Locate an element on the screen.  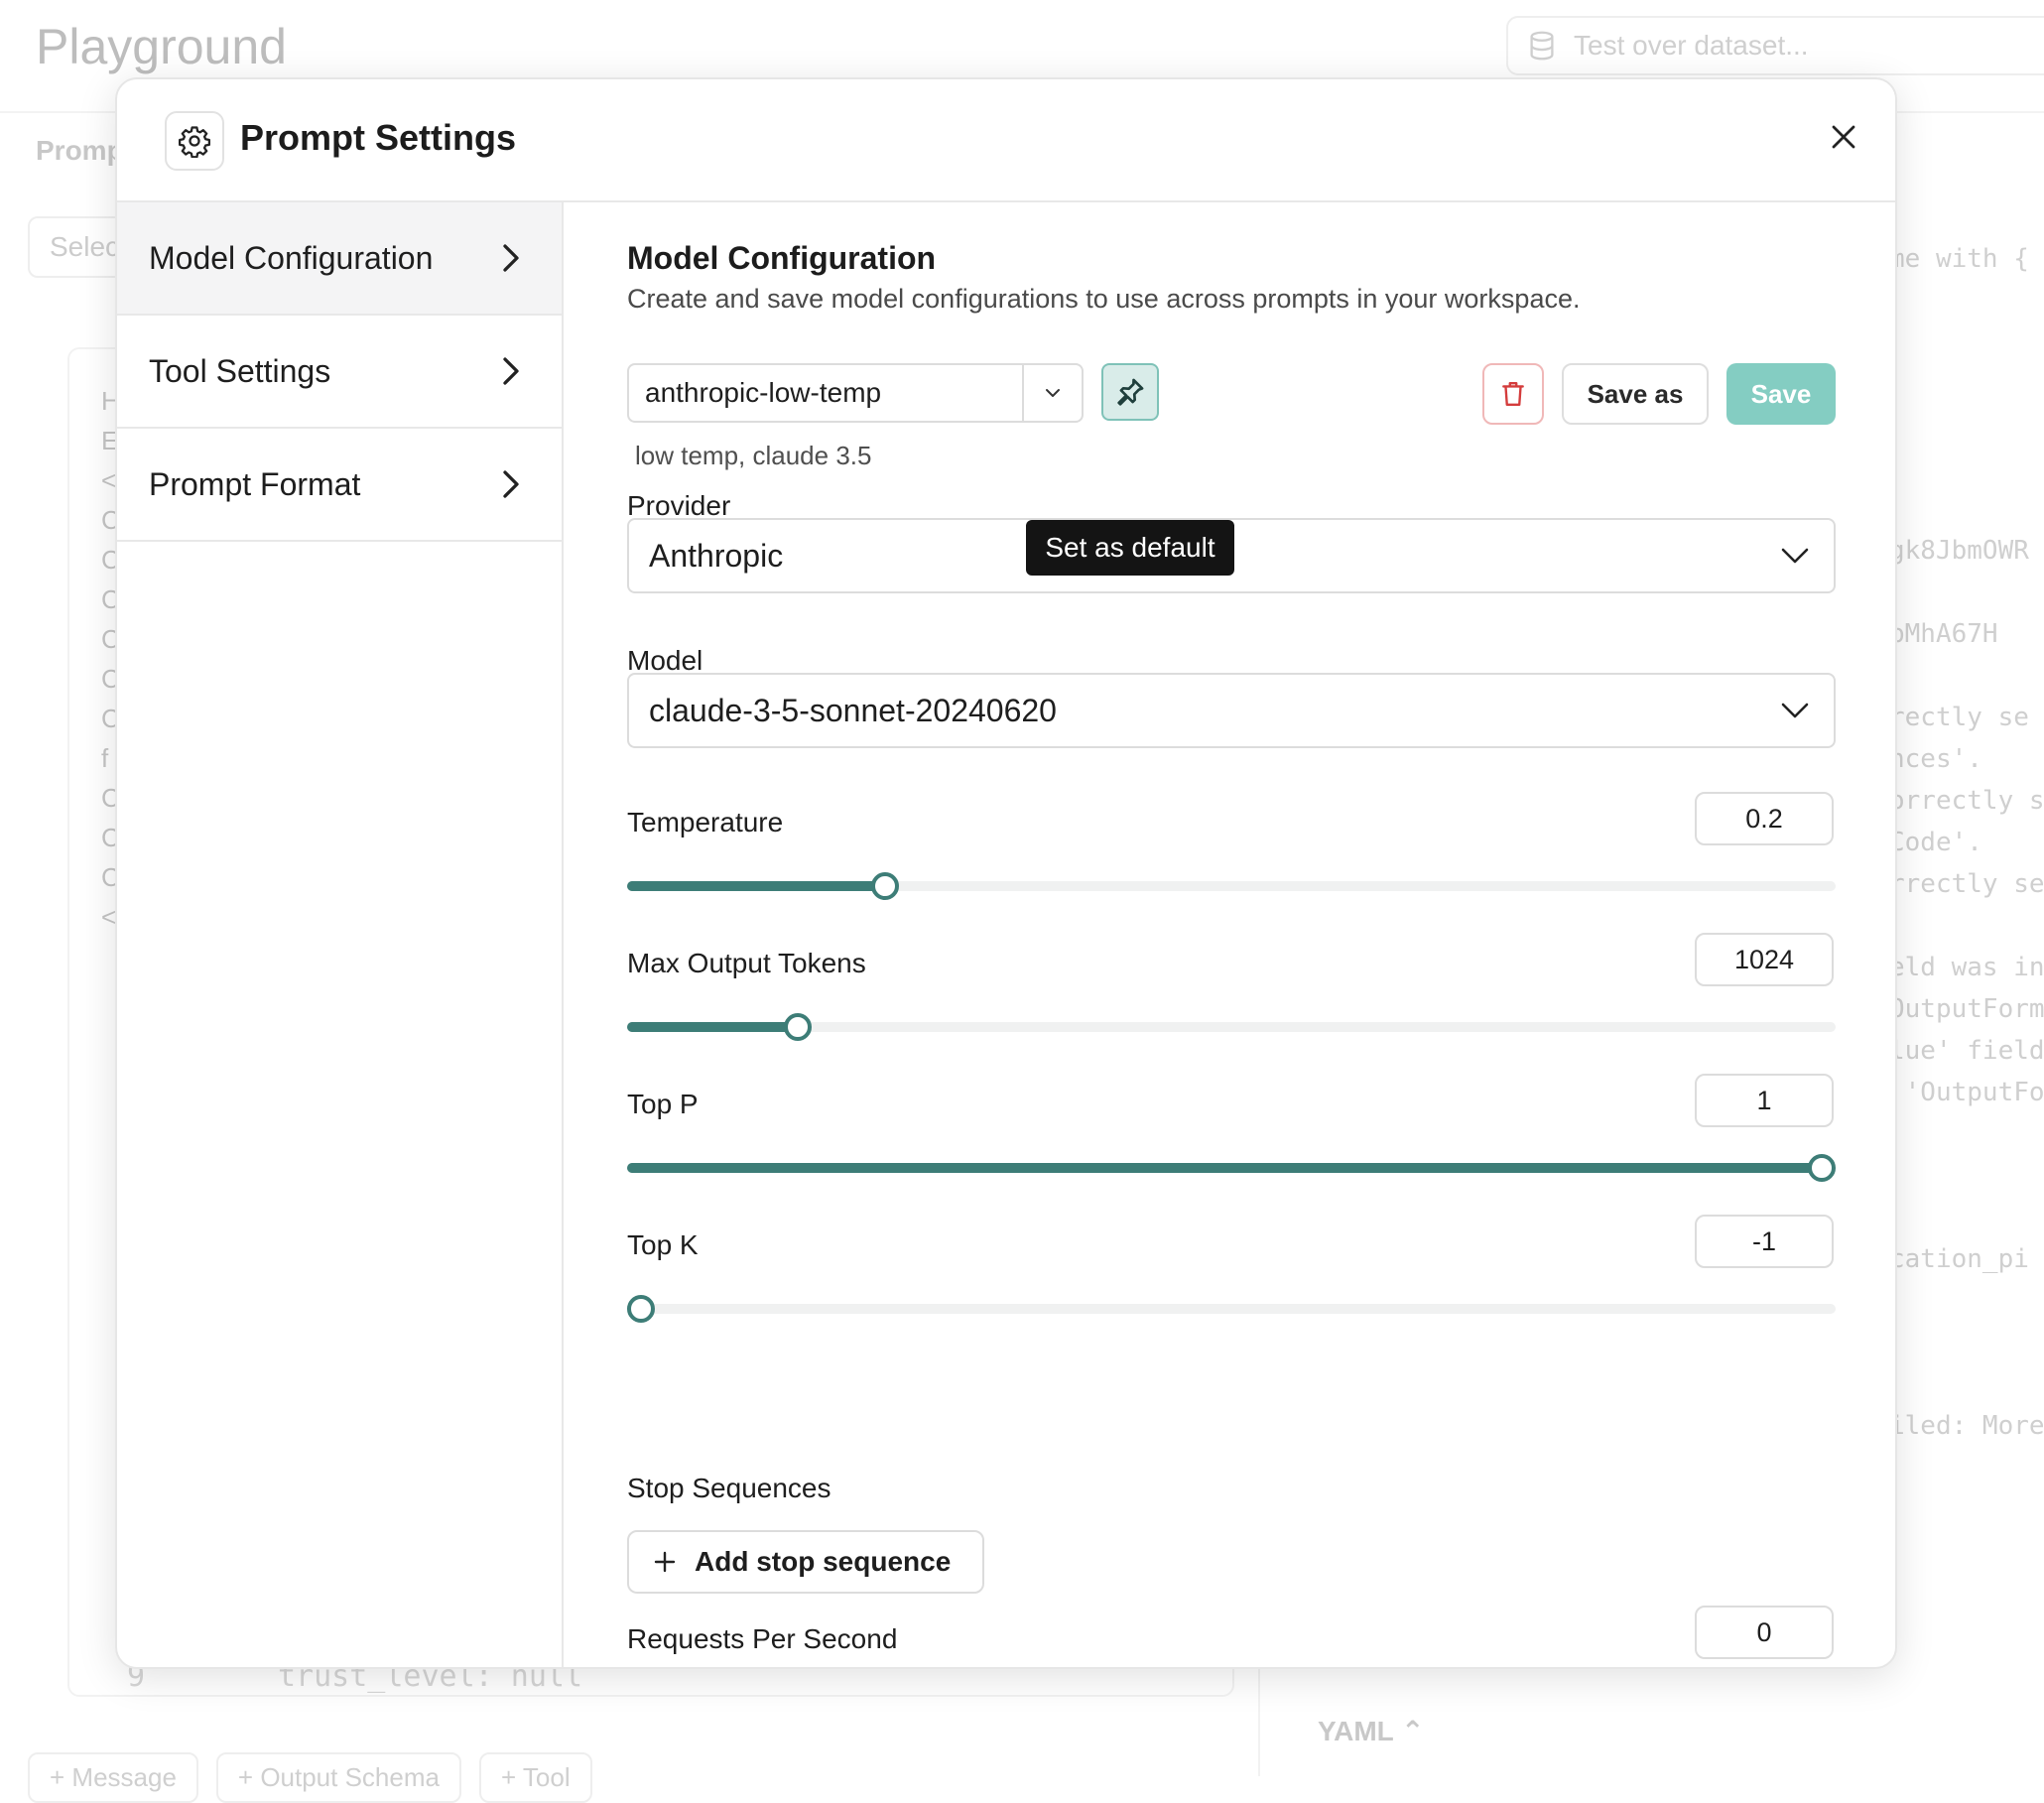
max-output-tokens-slider is located at coordinates (1231, 1027).